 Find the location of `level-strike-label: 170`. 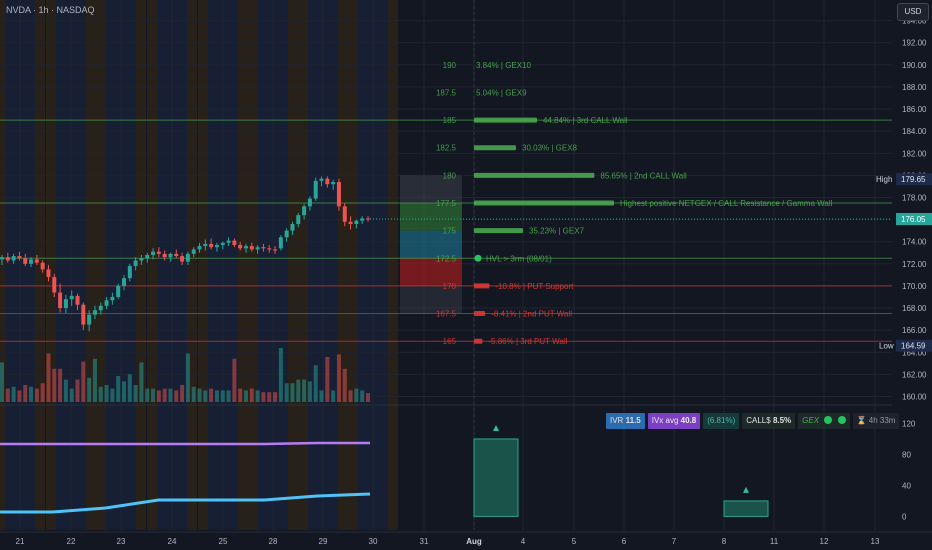

level-strike-label: 170 is located at coordinates (450, 286).